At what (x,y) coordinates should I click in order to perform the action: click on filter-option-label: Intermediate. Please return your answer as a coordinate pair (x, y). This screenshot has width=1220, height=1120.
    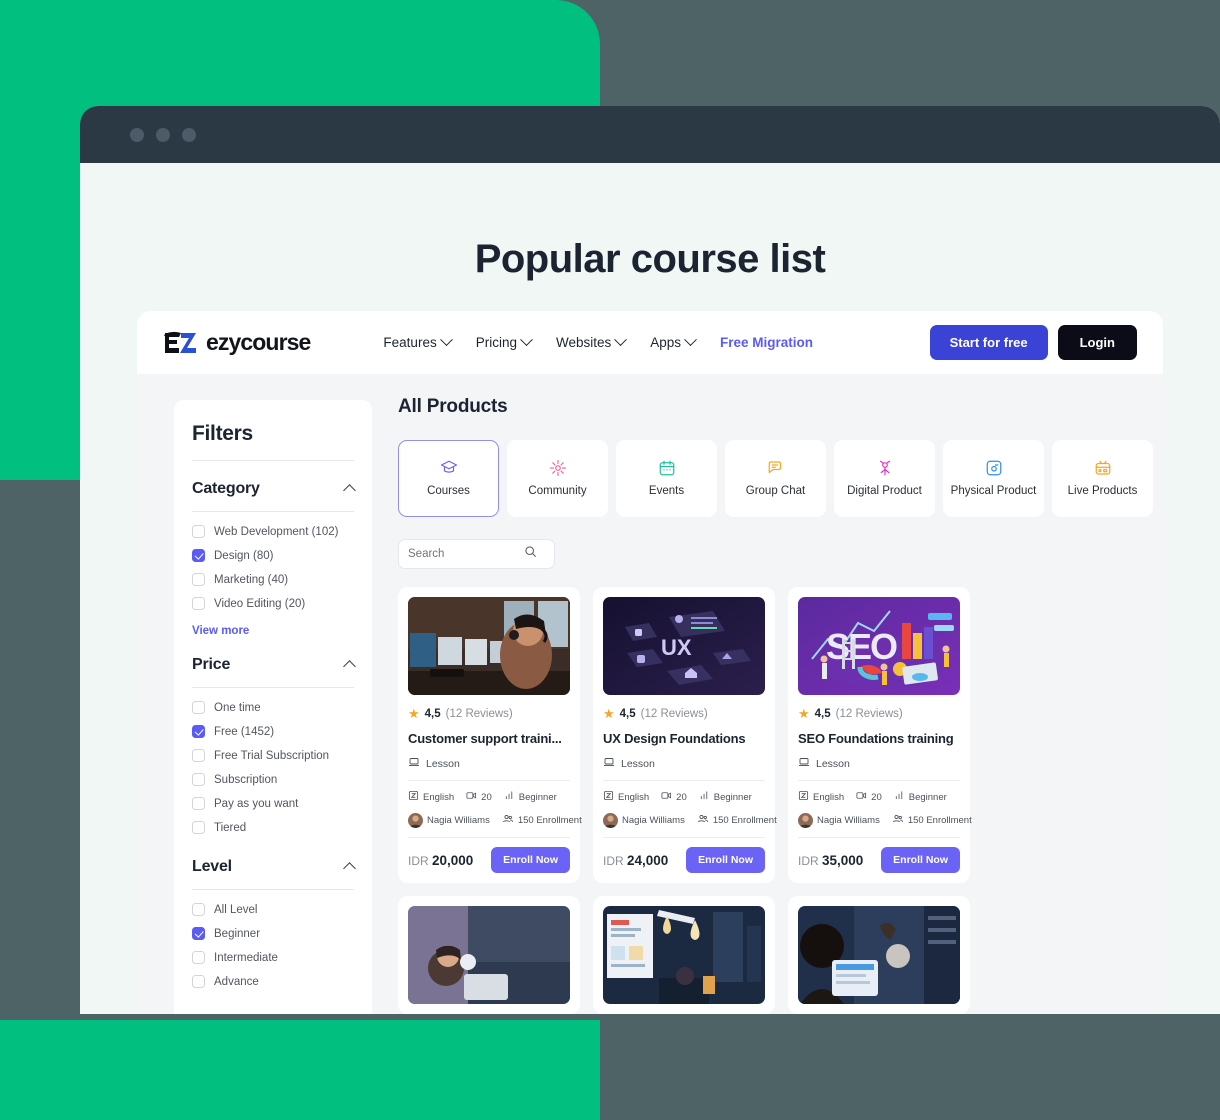
    Looking at the image, I should click on (246, 957).